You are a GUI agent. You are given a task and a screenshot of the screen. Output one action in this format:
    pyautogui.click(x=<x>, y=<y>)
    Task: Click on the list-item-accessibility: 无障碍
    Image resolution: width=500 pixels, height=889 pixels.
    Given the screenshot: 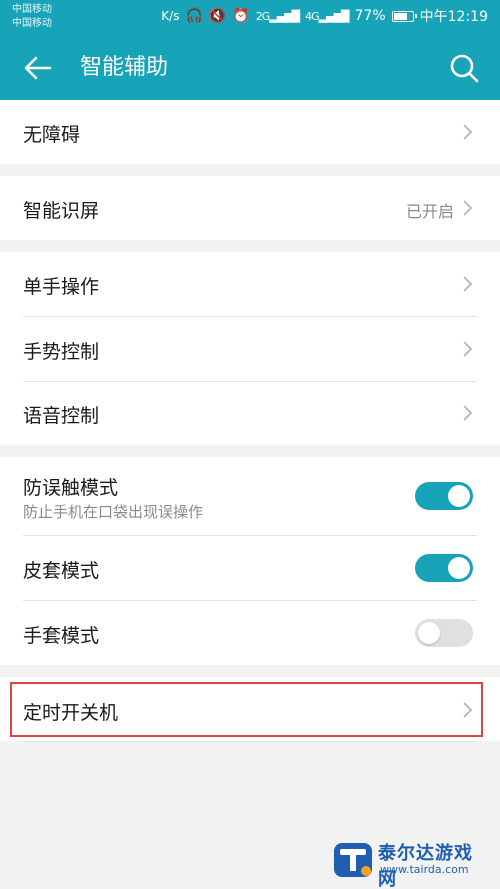 What is the action you would take?
    pyautogui.click(x=250, y=132)
    